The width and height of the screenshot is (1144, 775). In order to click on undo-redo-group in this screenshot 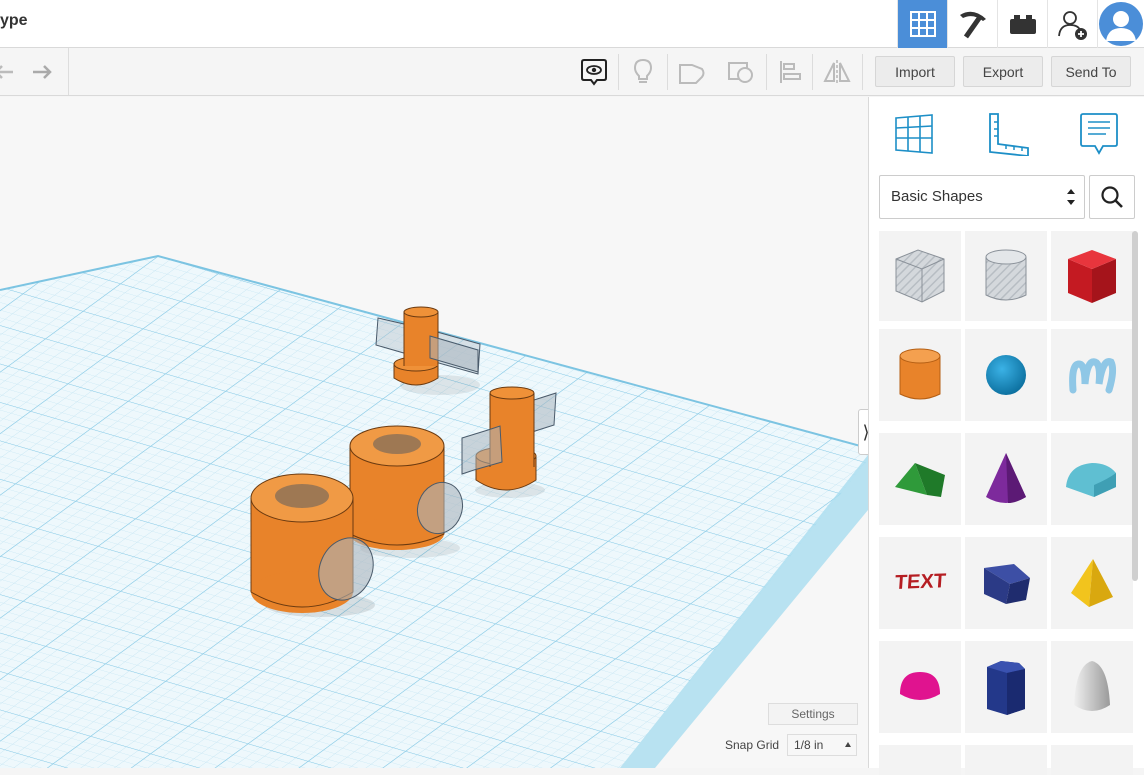, I will do `click(34, 71)`.